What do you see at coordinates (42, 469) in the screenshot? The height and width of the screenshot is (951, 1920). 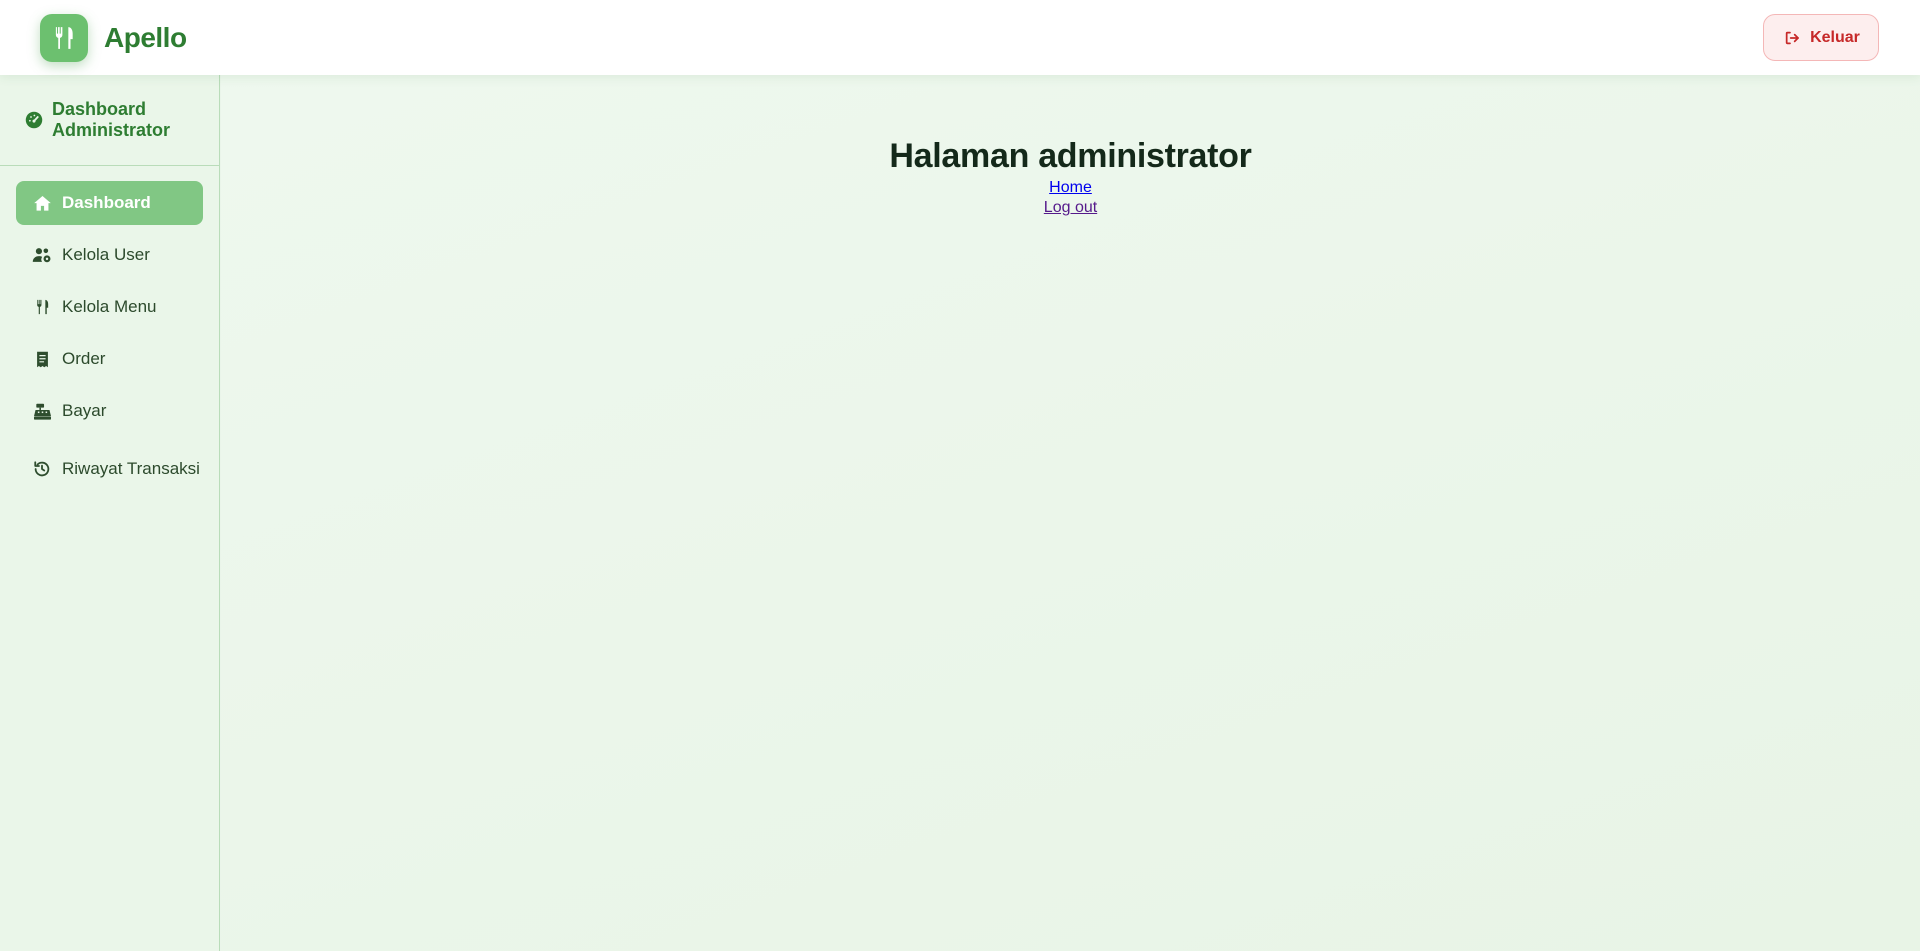 I see `history-icon` at bounding box center [42, 469].